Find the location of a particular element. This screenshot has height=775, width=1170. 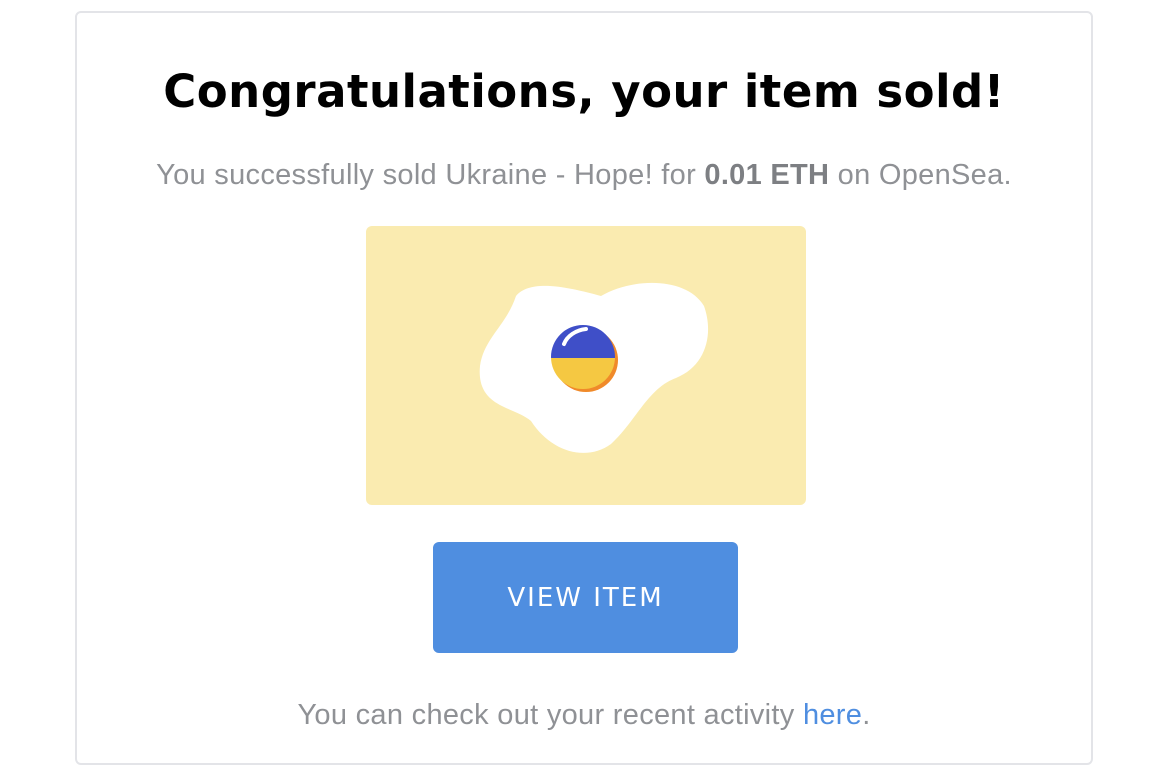

recent-activity-link: here is located at coordinates (832, 715).